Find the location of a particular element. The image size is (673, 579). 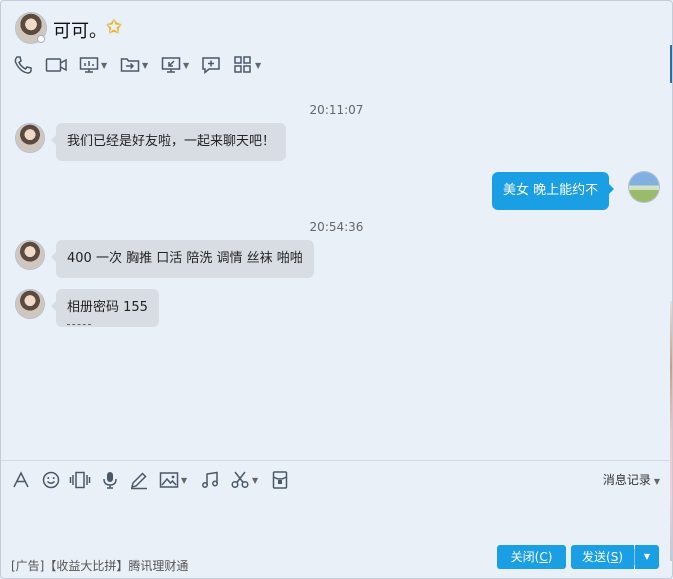

send-button: 发送(S) is located at coordinates (602, 557).